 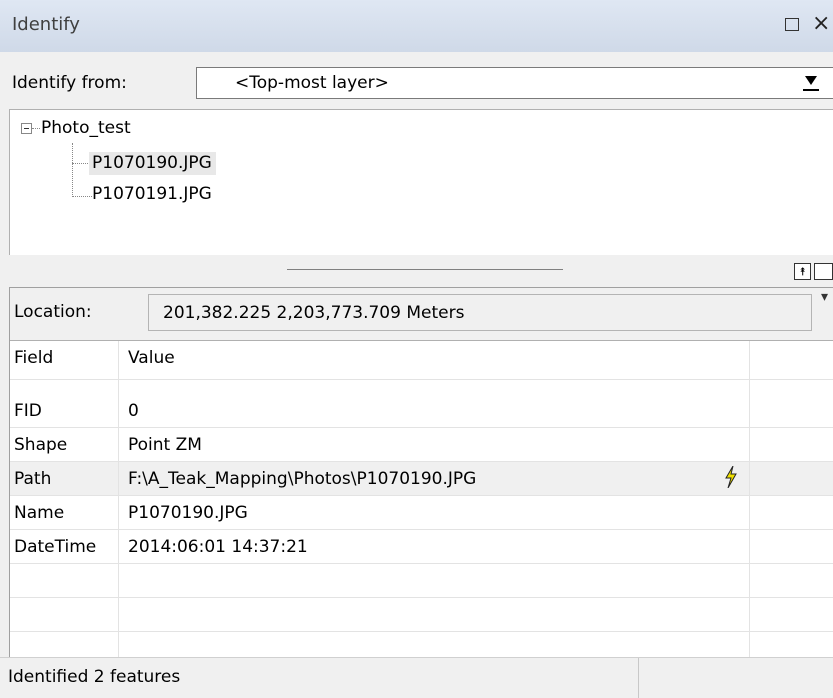 What do you see at coordinates (55, 547) in the screenshot?
I see `field-name: DateTime` at bounding box center [55, 547].